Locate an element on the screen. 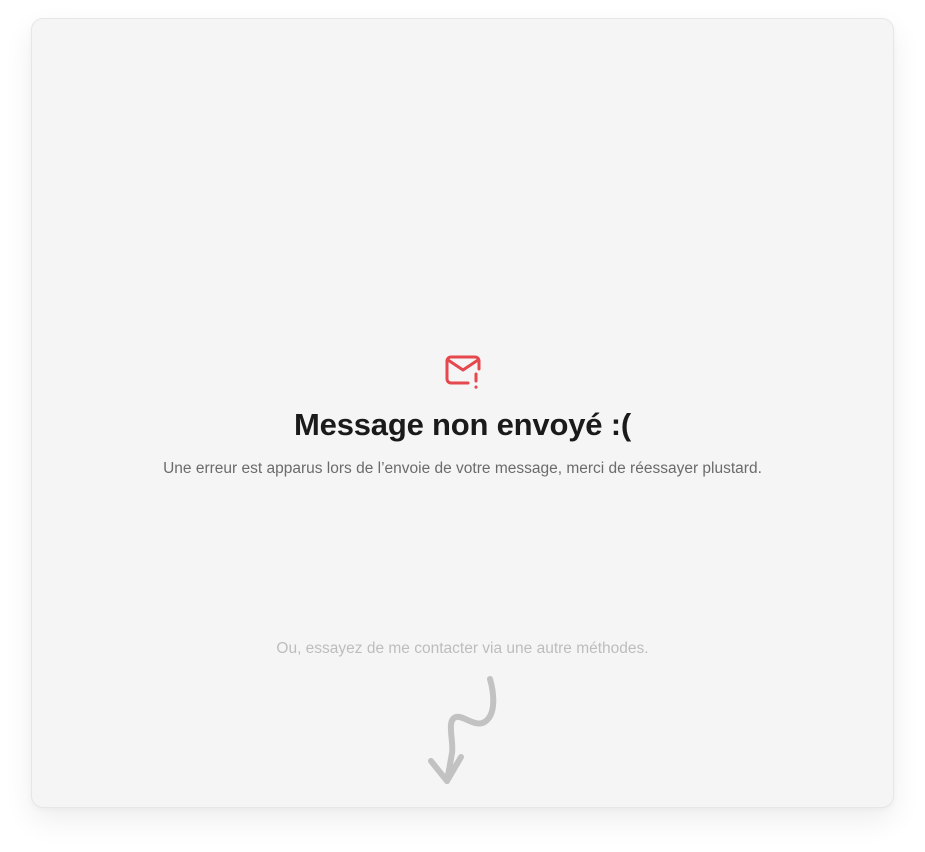 The width and height of the screenshot is (925, 852). hand-drawn-arrow-down-icon is located at coordinates (462, 730).